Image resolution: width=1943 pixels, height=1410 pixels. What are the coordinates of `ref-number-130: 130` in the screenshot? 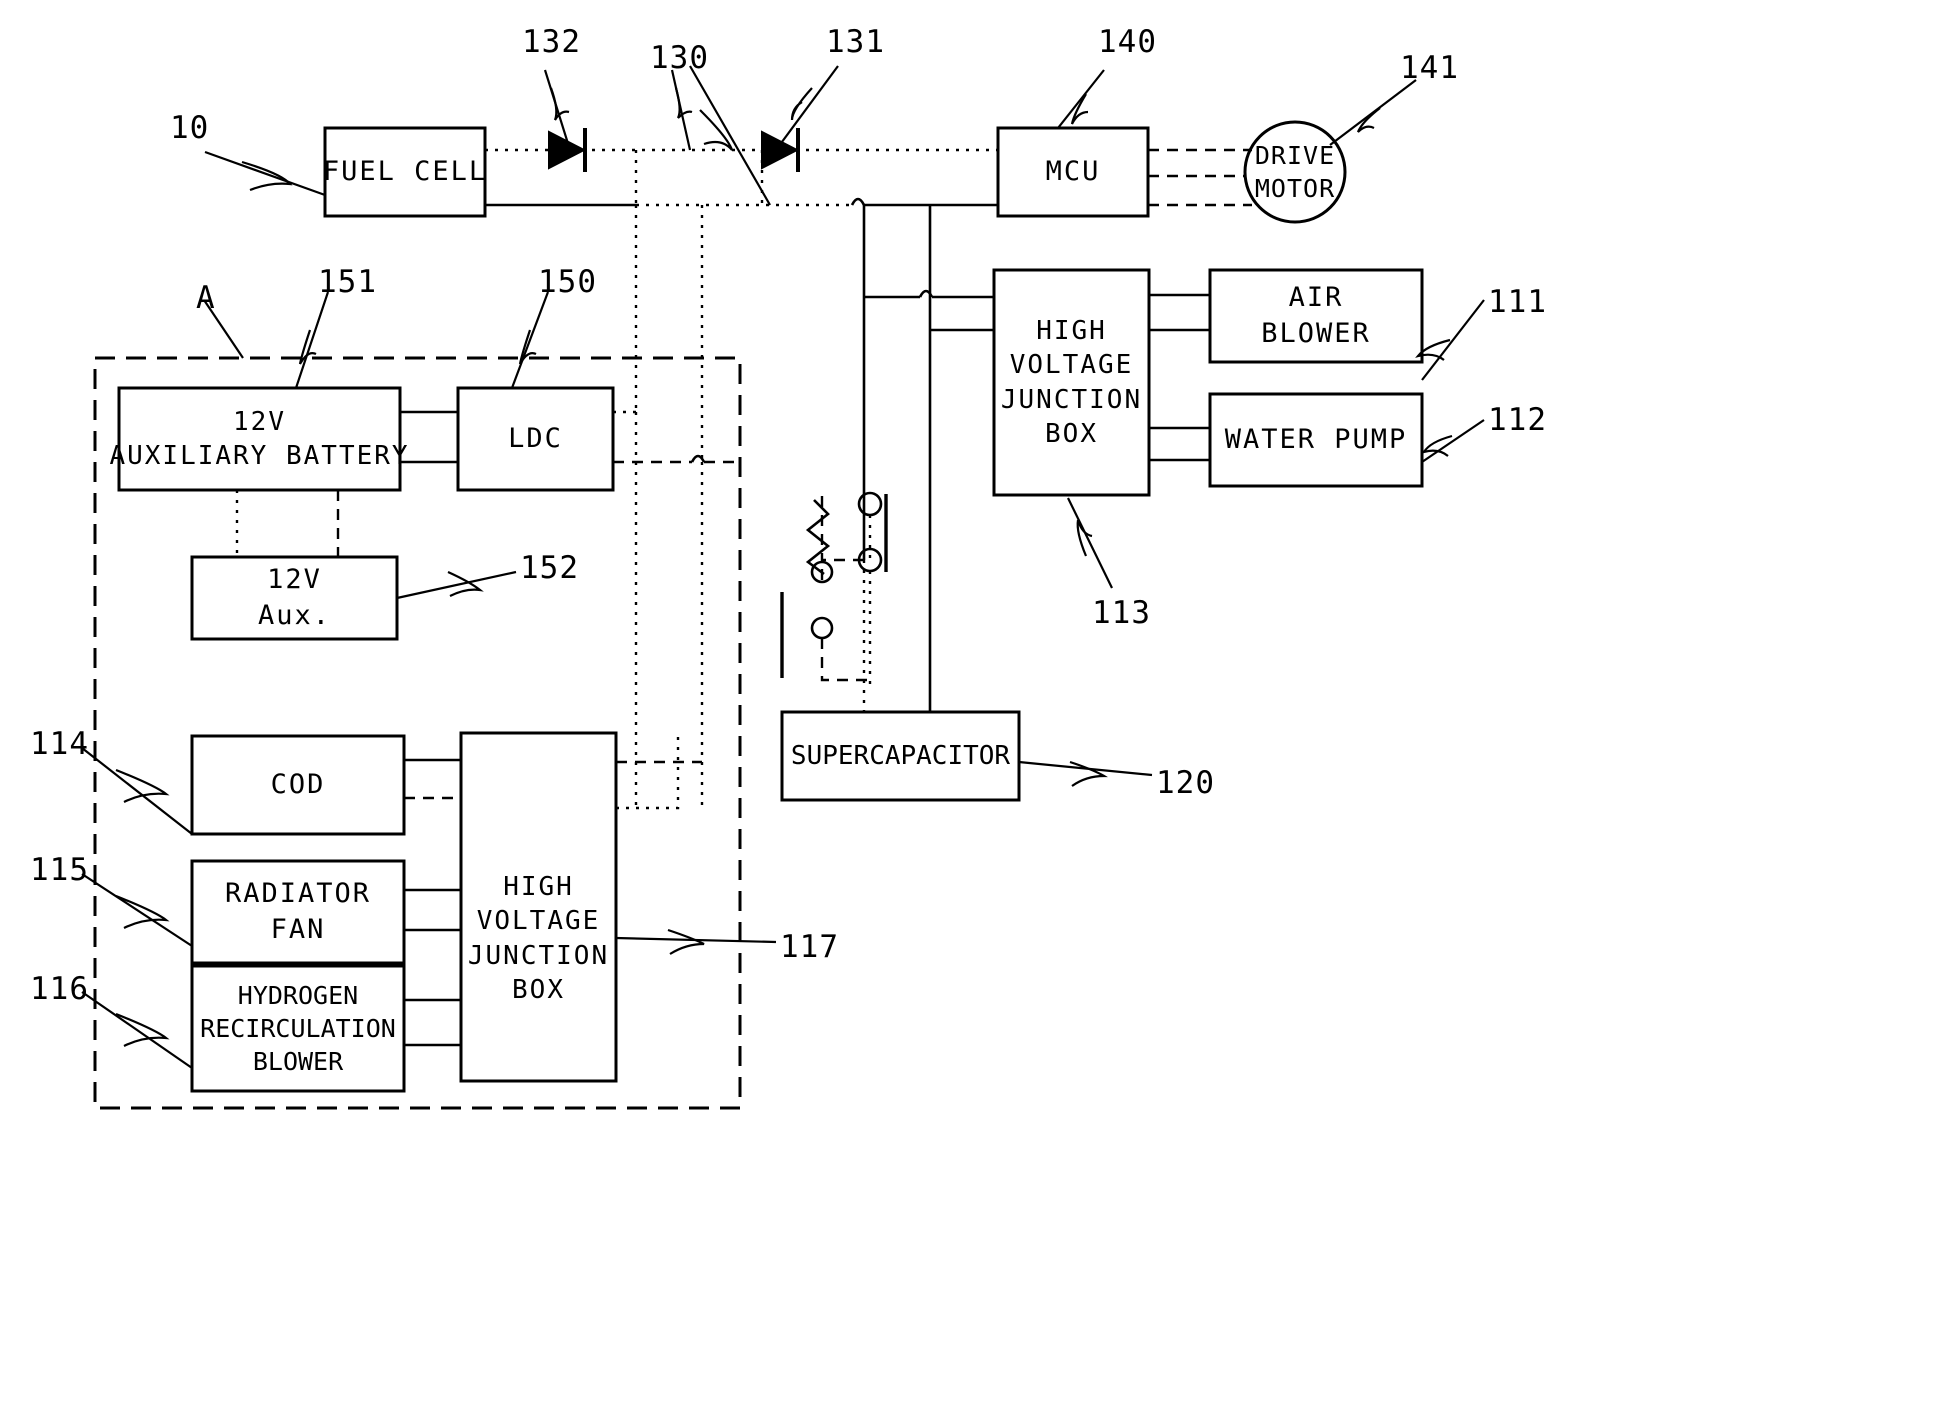 It's located at (679, 58).